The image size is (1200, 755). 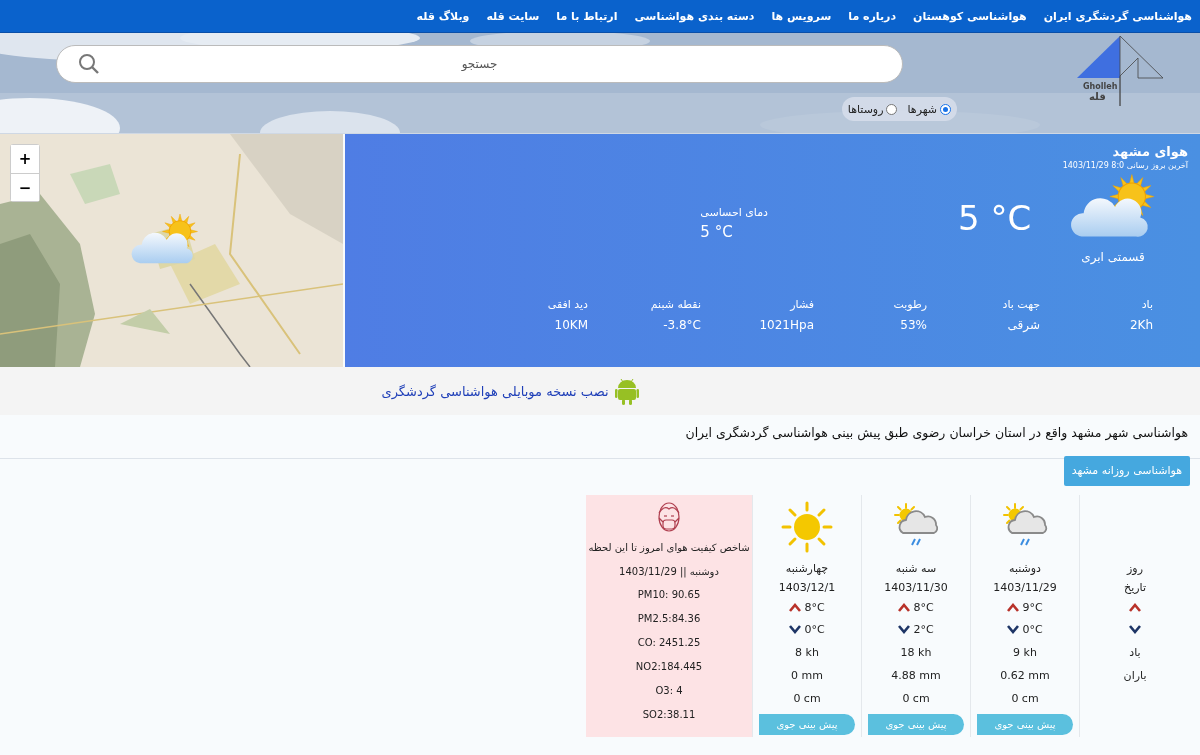 What do you see at coordinates (910, 304) in the screenshot?
I see `stat-label: رطوبت` at bounding box center [910, 304].